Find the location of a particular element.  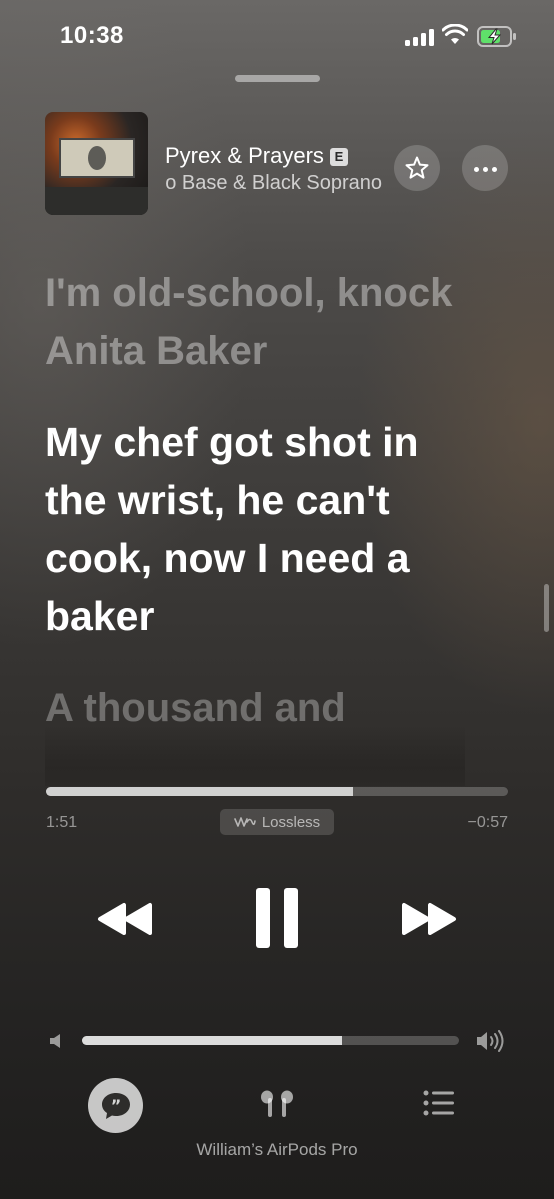

elapsed-time: 1:51 is located at coordinates (62, 822).